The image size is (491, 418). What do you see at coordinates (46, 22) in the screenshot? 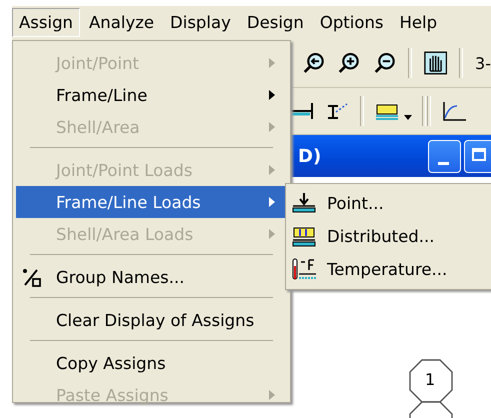
I see `menu-bar-item: Assign` at bounding box center [46, 22].